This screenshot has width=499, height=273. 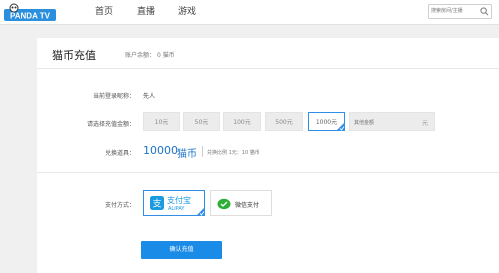 I want to click on alipay-icon: 支, so click(x=157, y=203).